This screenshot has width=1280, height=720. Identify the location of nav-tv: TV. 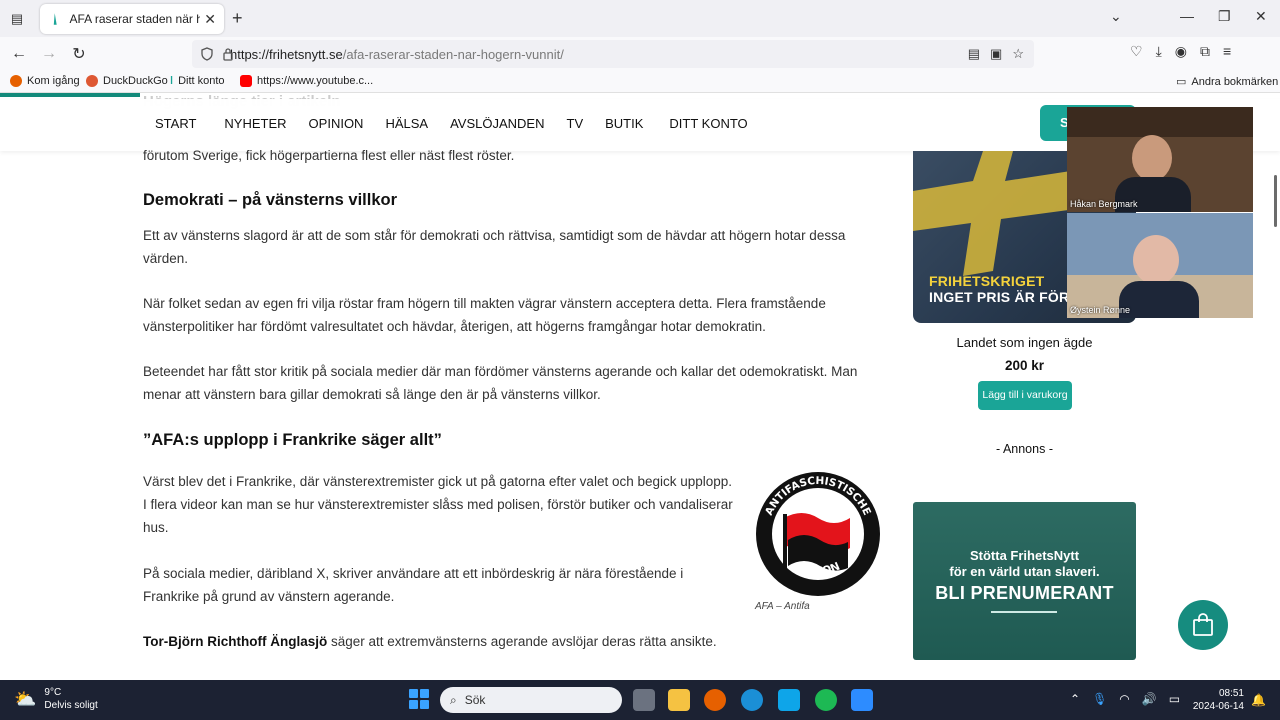
(575, 123).